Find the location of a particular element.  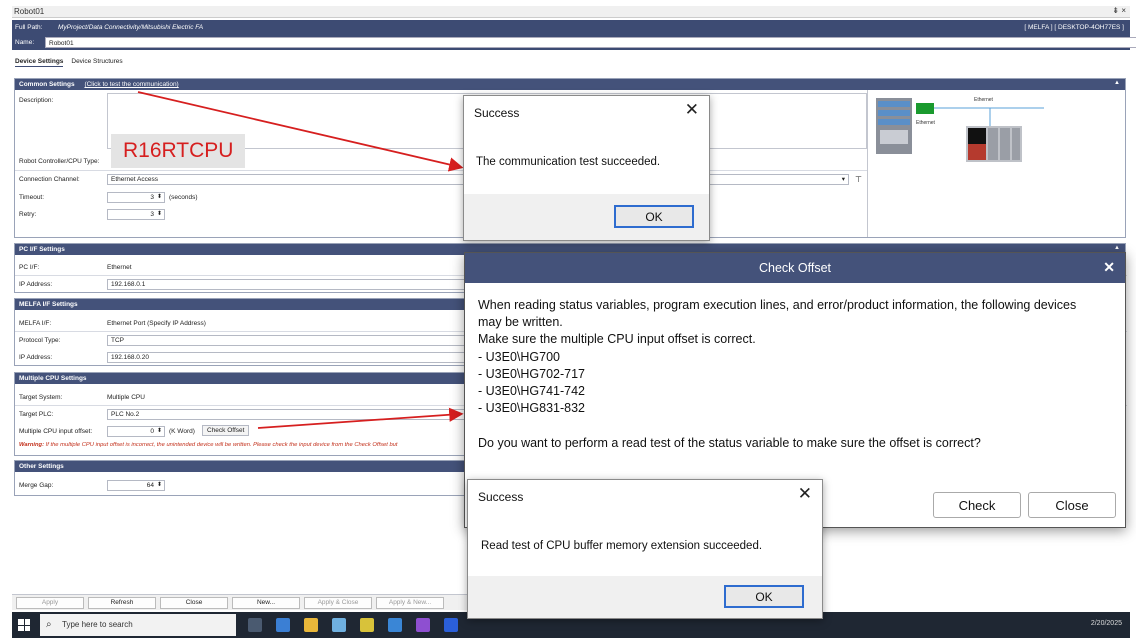

apply-button: Apply is located at coordinates (50, 603).